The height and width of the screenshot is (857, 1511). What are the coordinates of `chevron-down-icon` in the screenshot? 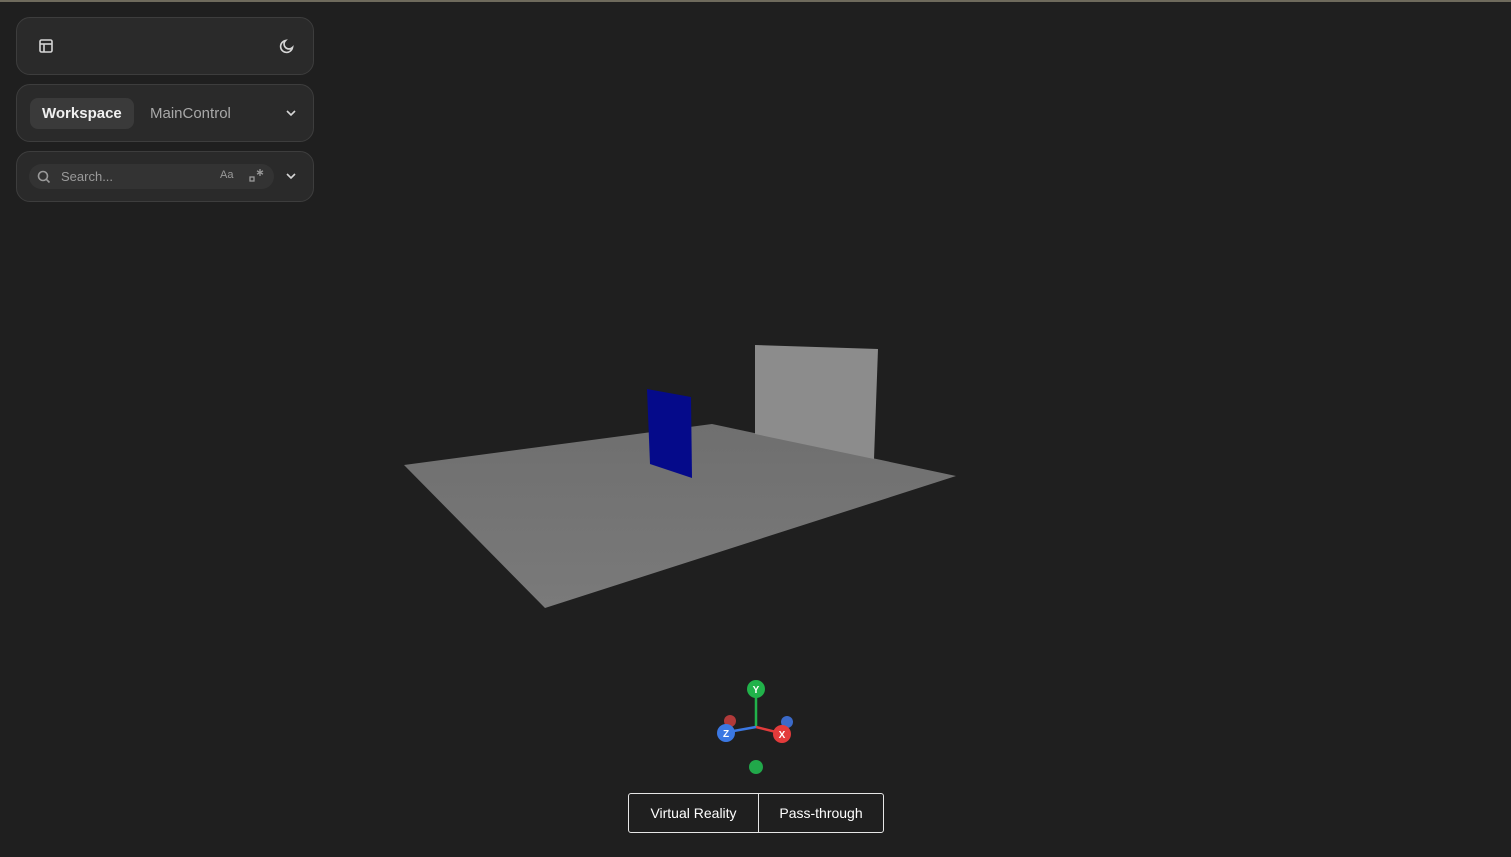 It's located at (291, 113).